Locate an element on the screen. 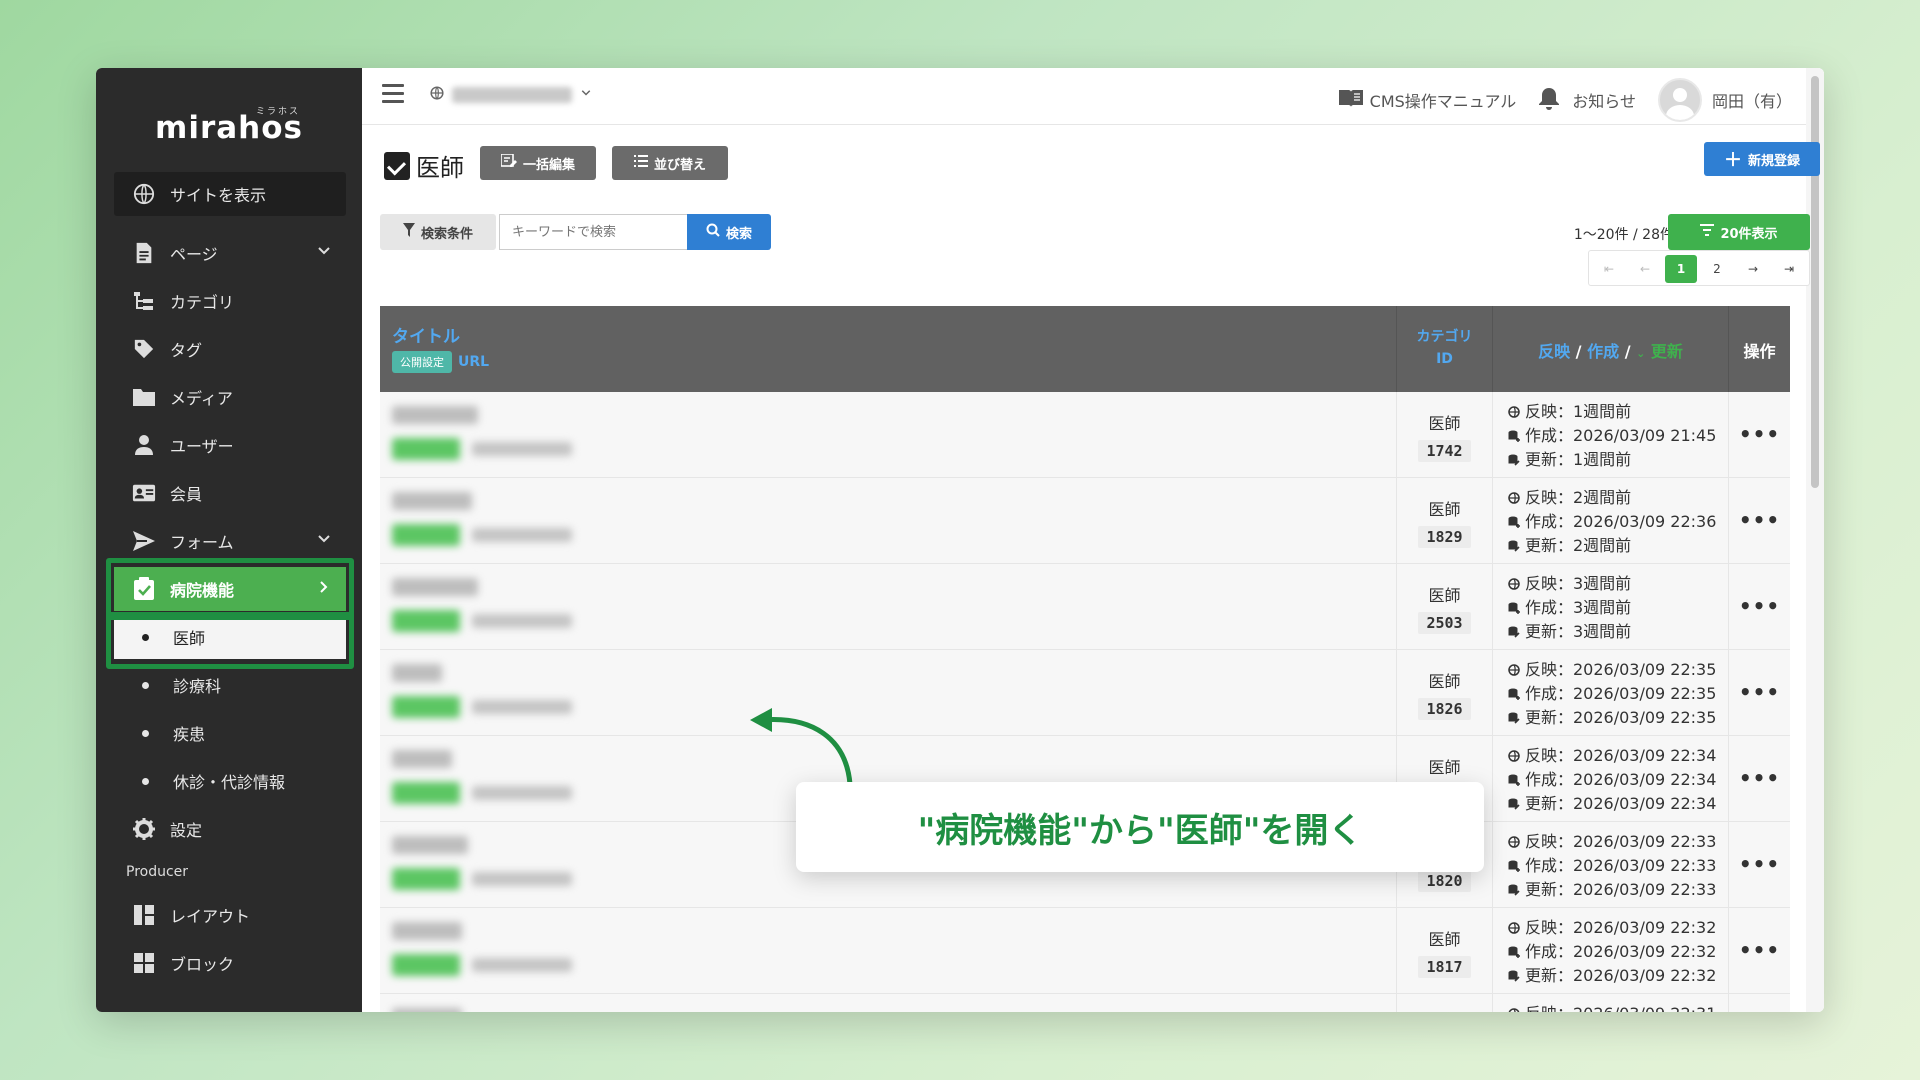 This screenshot has height=1080, width=1920. sidebar-item-layout: レイアウト is located at coordinates (230, 915).